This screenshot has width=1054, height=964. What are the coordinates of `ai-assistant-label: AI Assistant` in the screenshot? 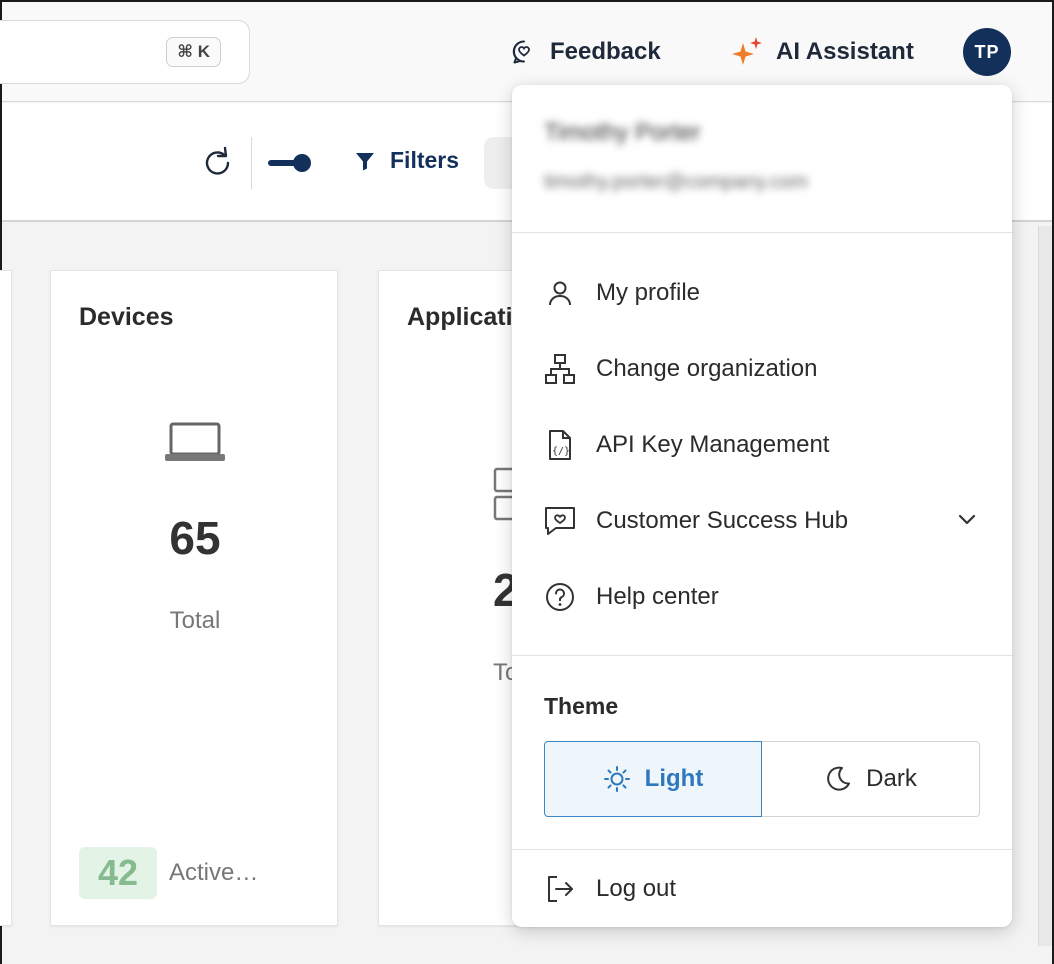 It's located at (845, 51).